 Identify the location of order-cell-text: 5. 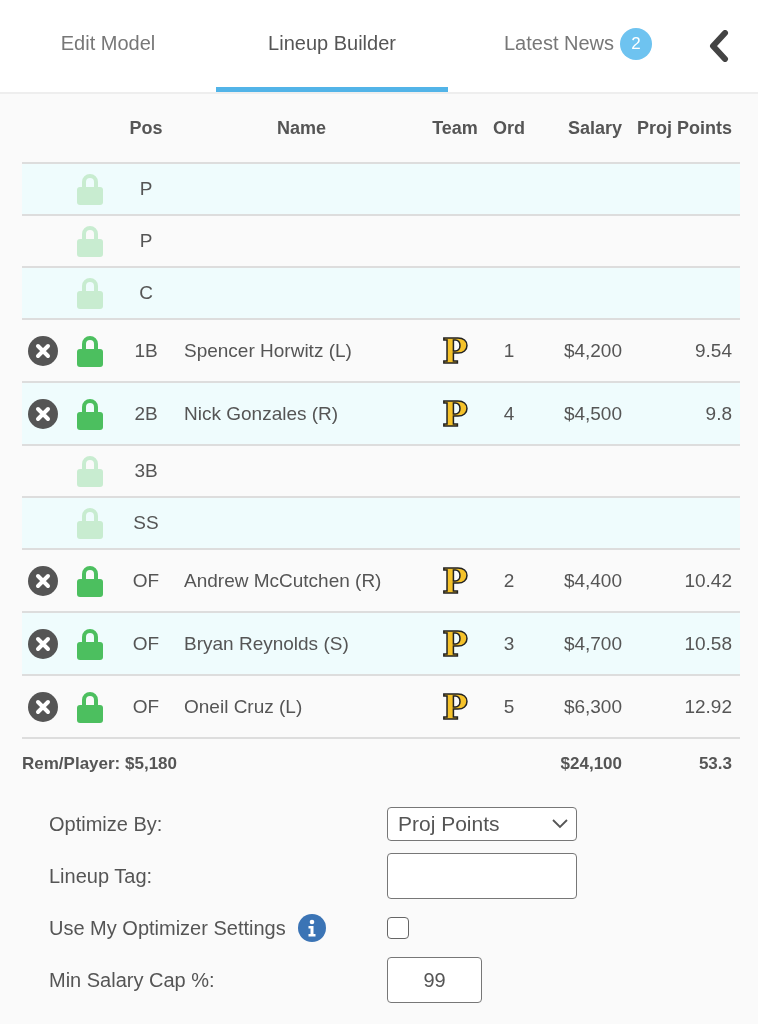
(509, 706).